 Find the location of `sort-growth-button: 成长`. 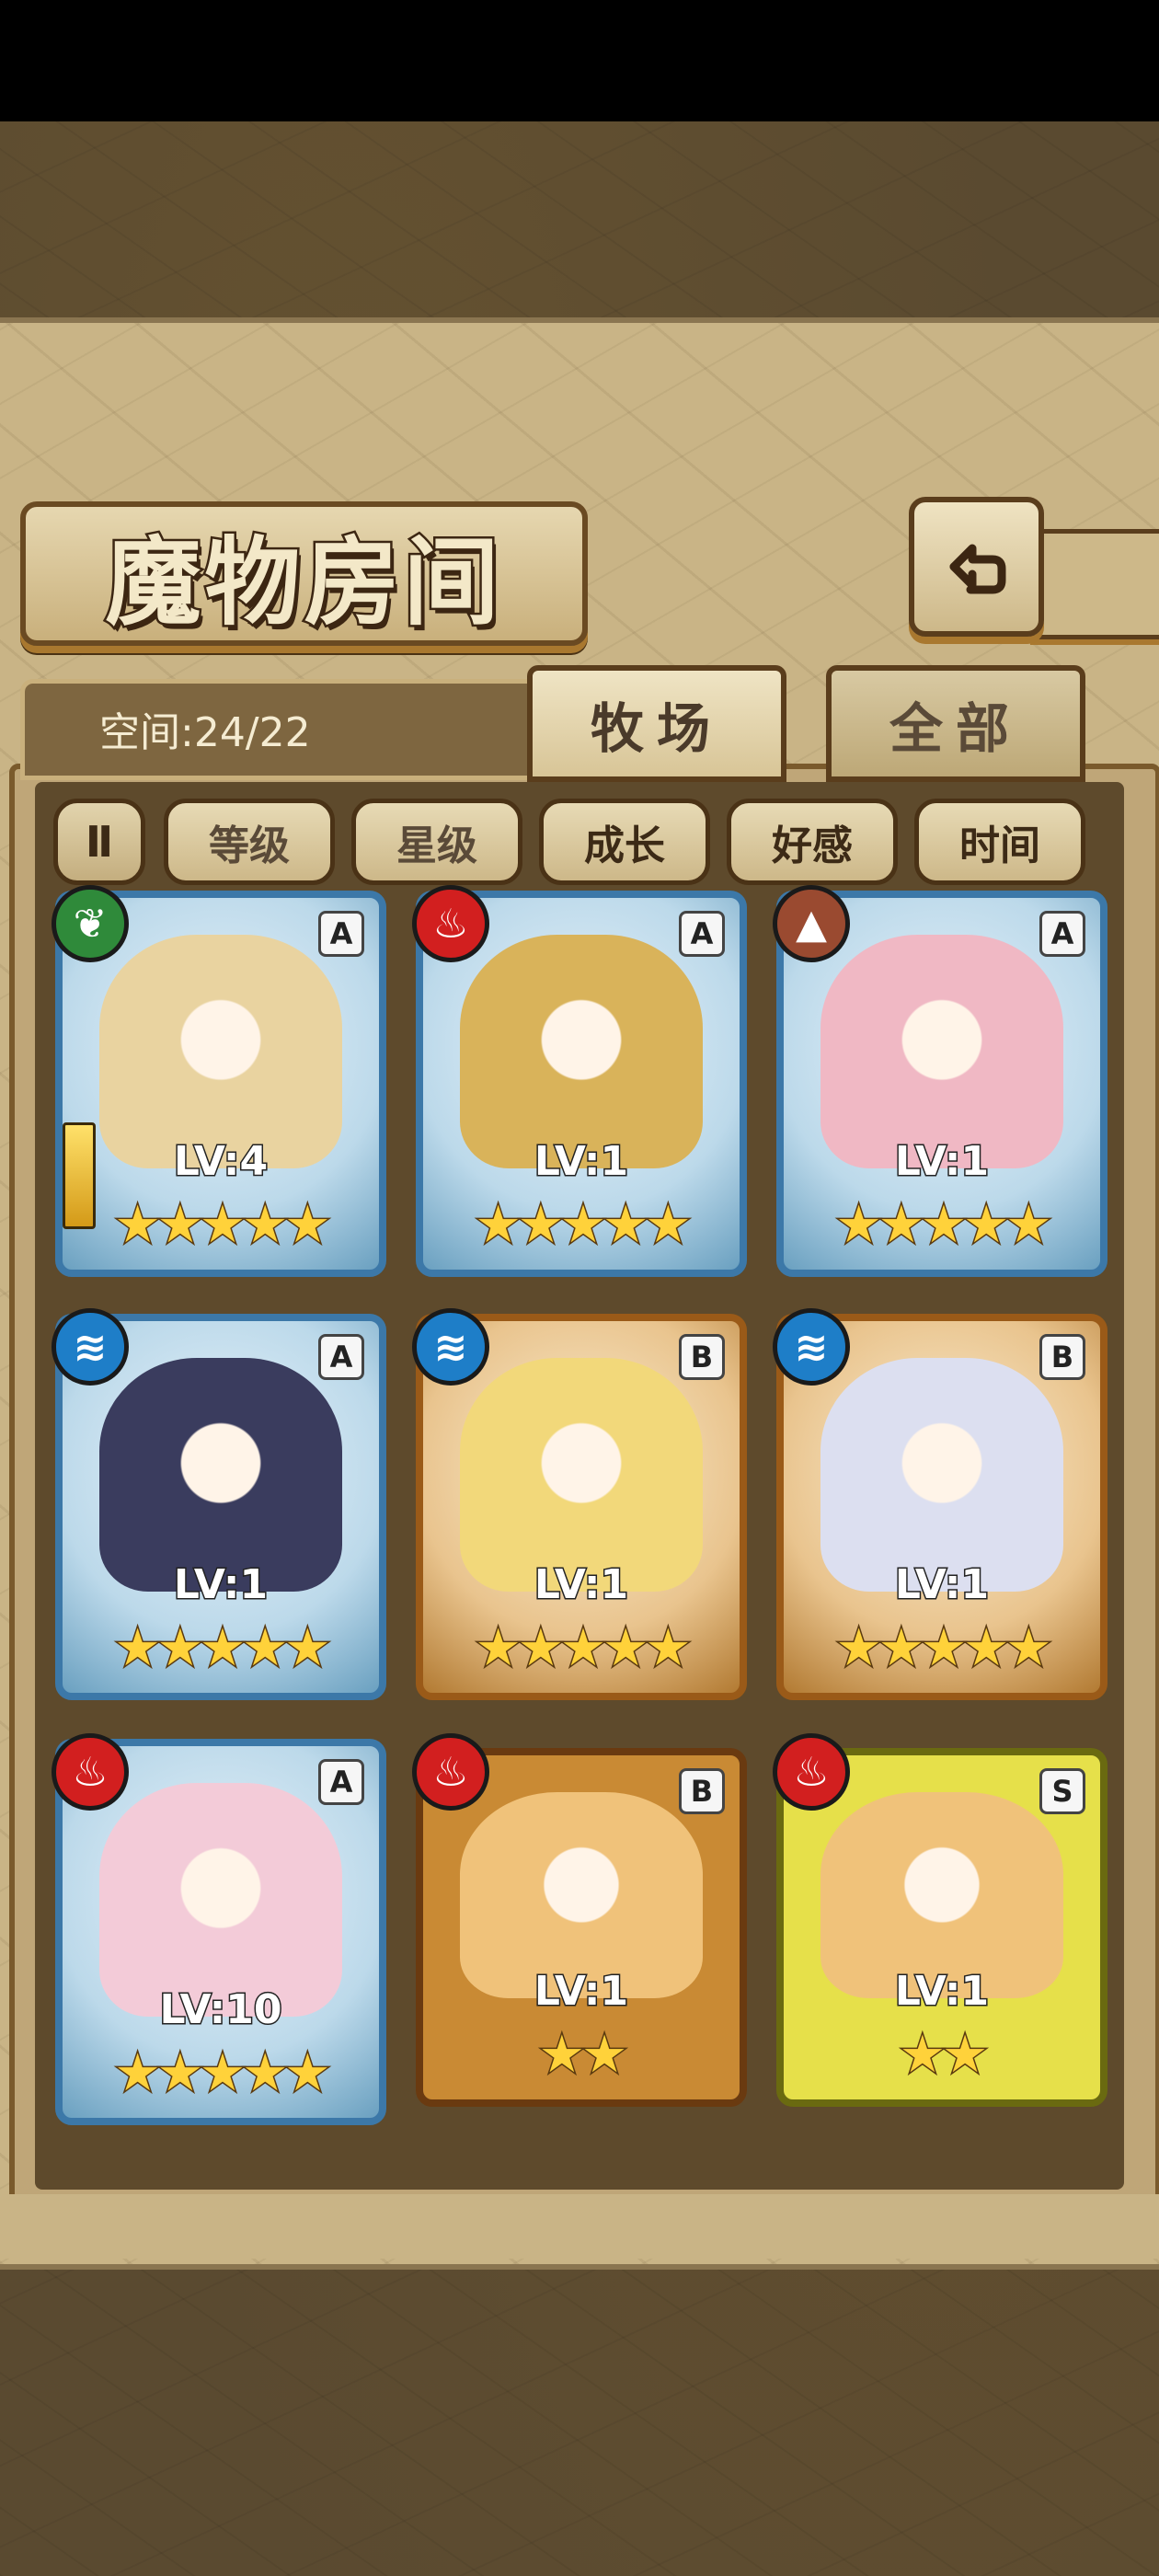

sort-growth-button: 成长 is located at coordinates (624, 842).